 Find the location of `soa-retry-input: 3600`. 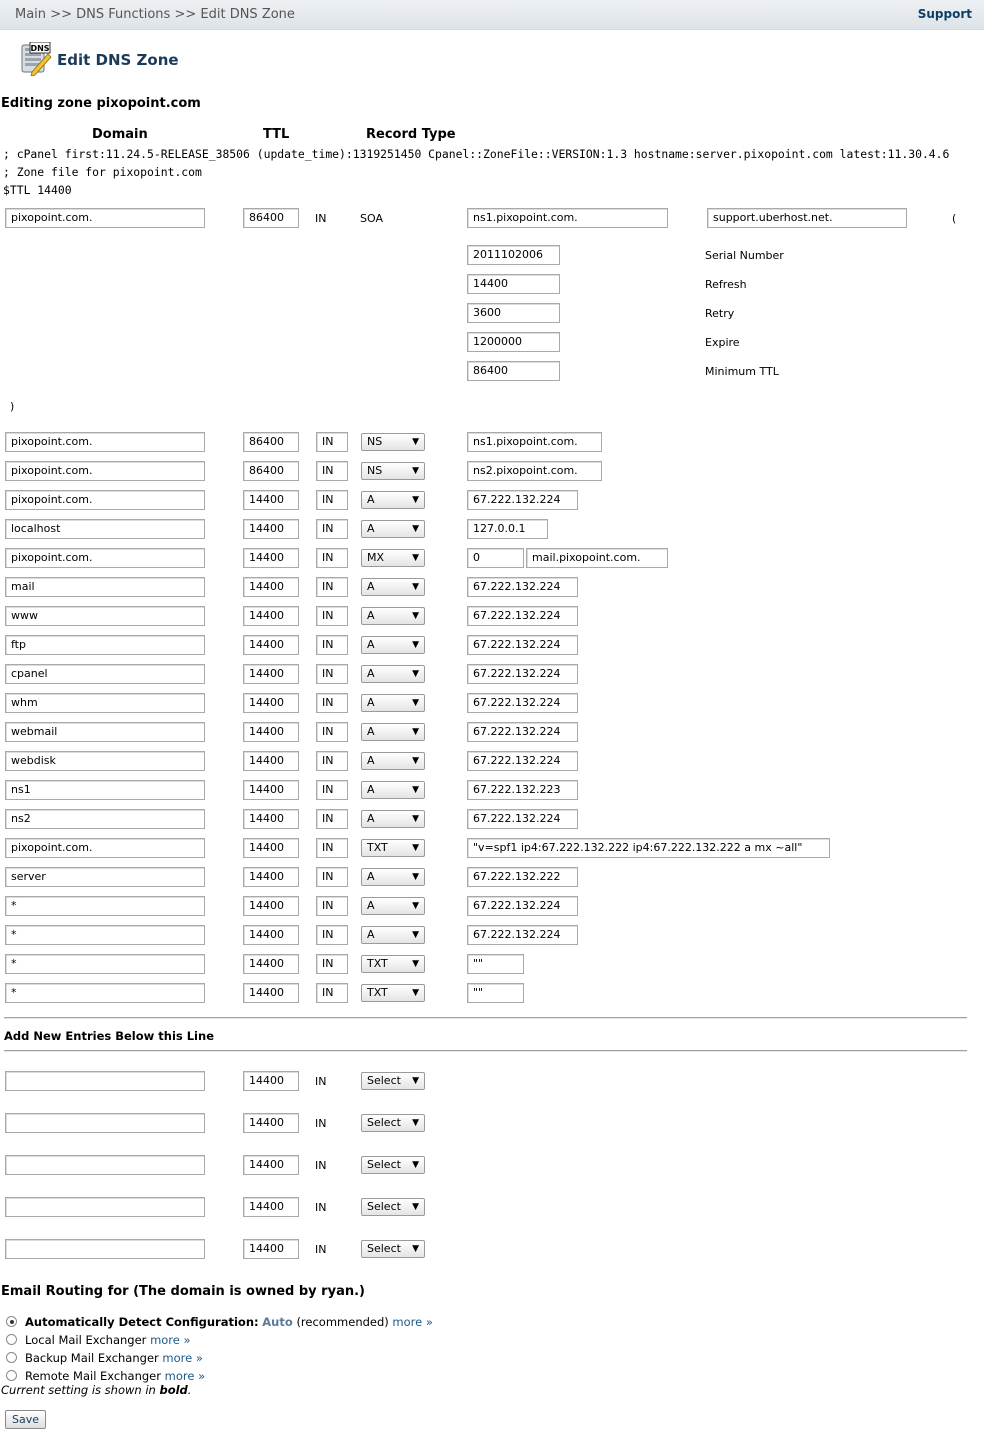

soa-retry-input: 3600 is located at coordinates (513, 313).